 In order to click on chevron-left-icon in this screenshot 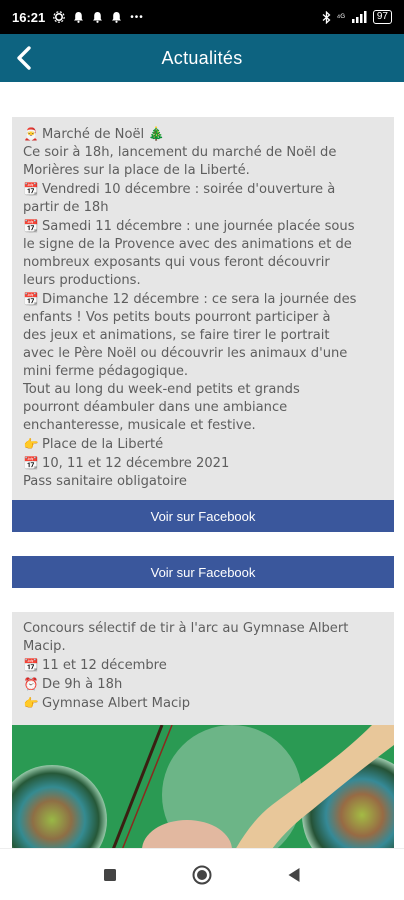, I will do `click(24, 58)`.